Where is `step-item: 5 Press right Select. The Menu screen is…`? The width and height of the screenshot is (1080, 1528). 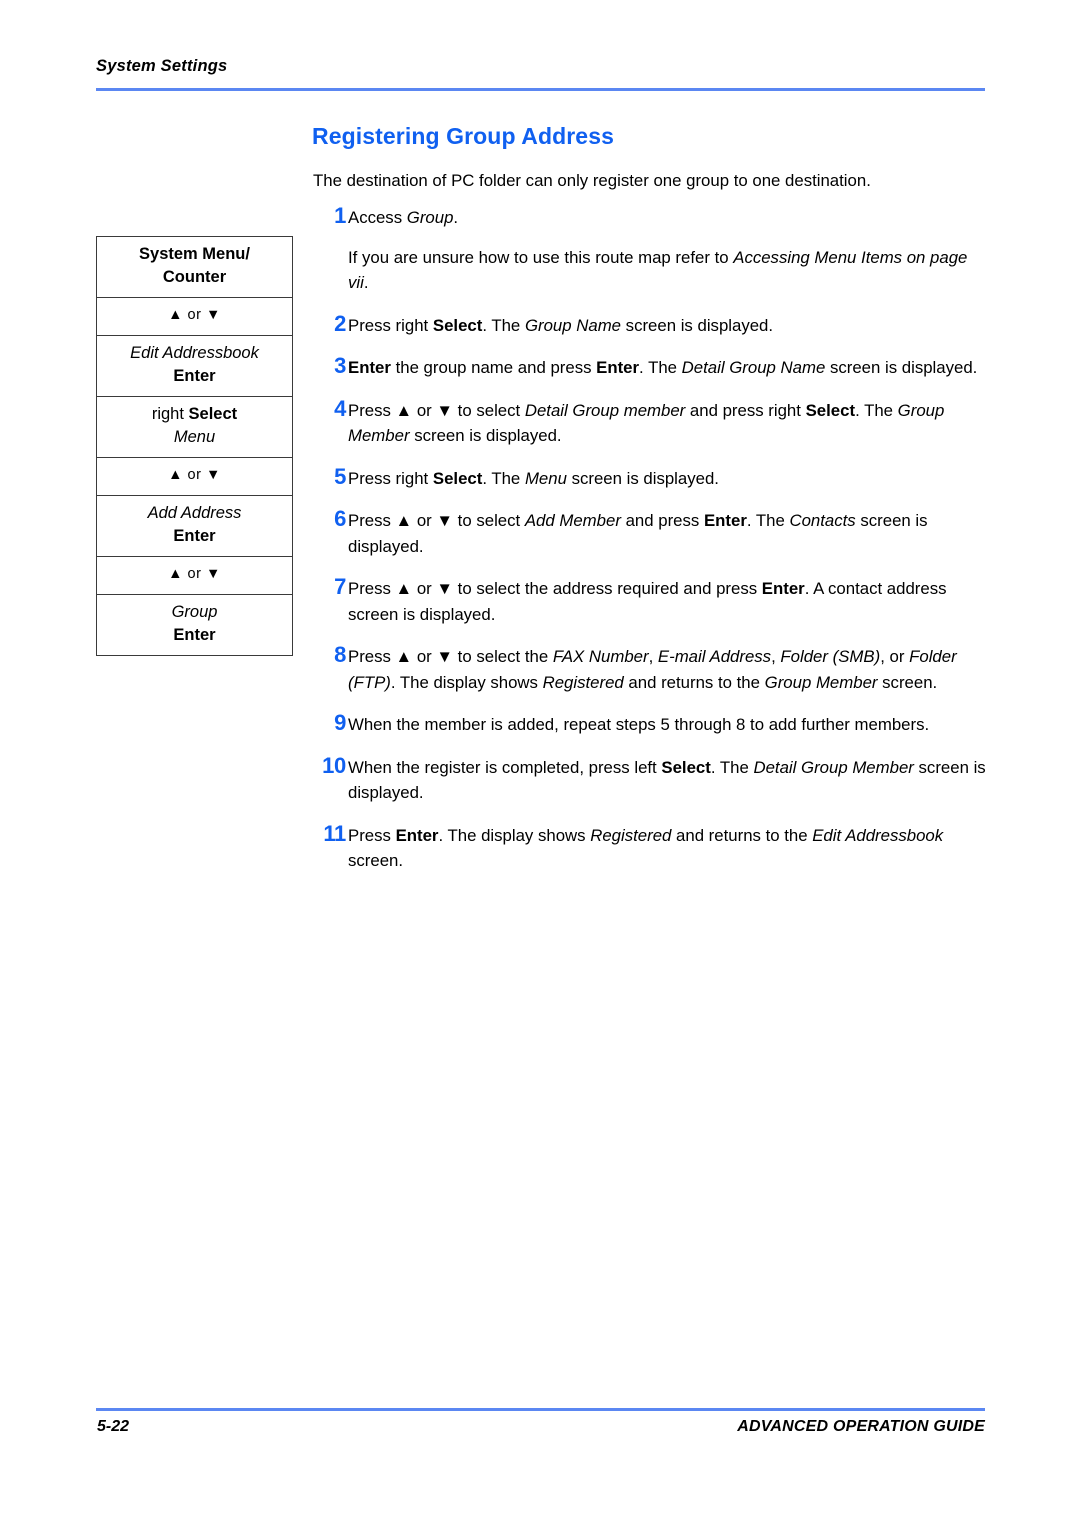 step-item: 5 Press right Select. The Menu screen is… is located at coordinates (652, 478).